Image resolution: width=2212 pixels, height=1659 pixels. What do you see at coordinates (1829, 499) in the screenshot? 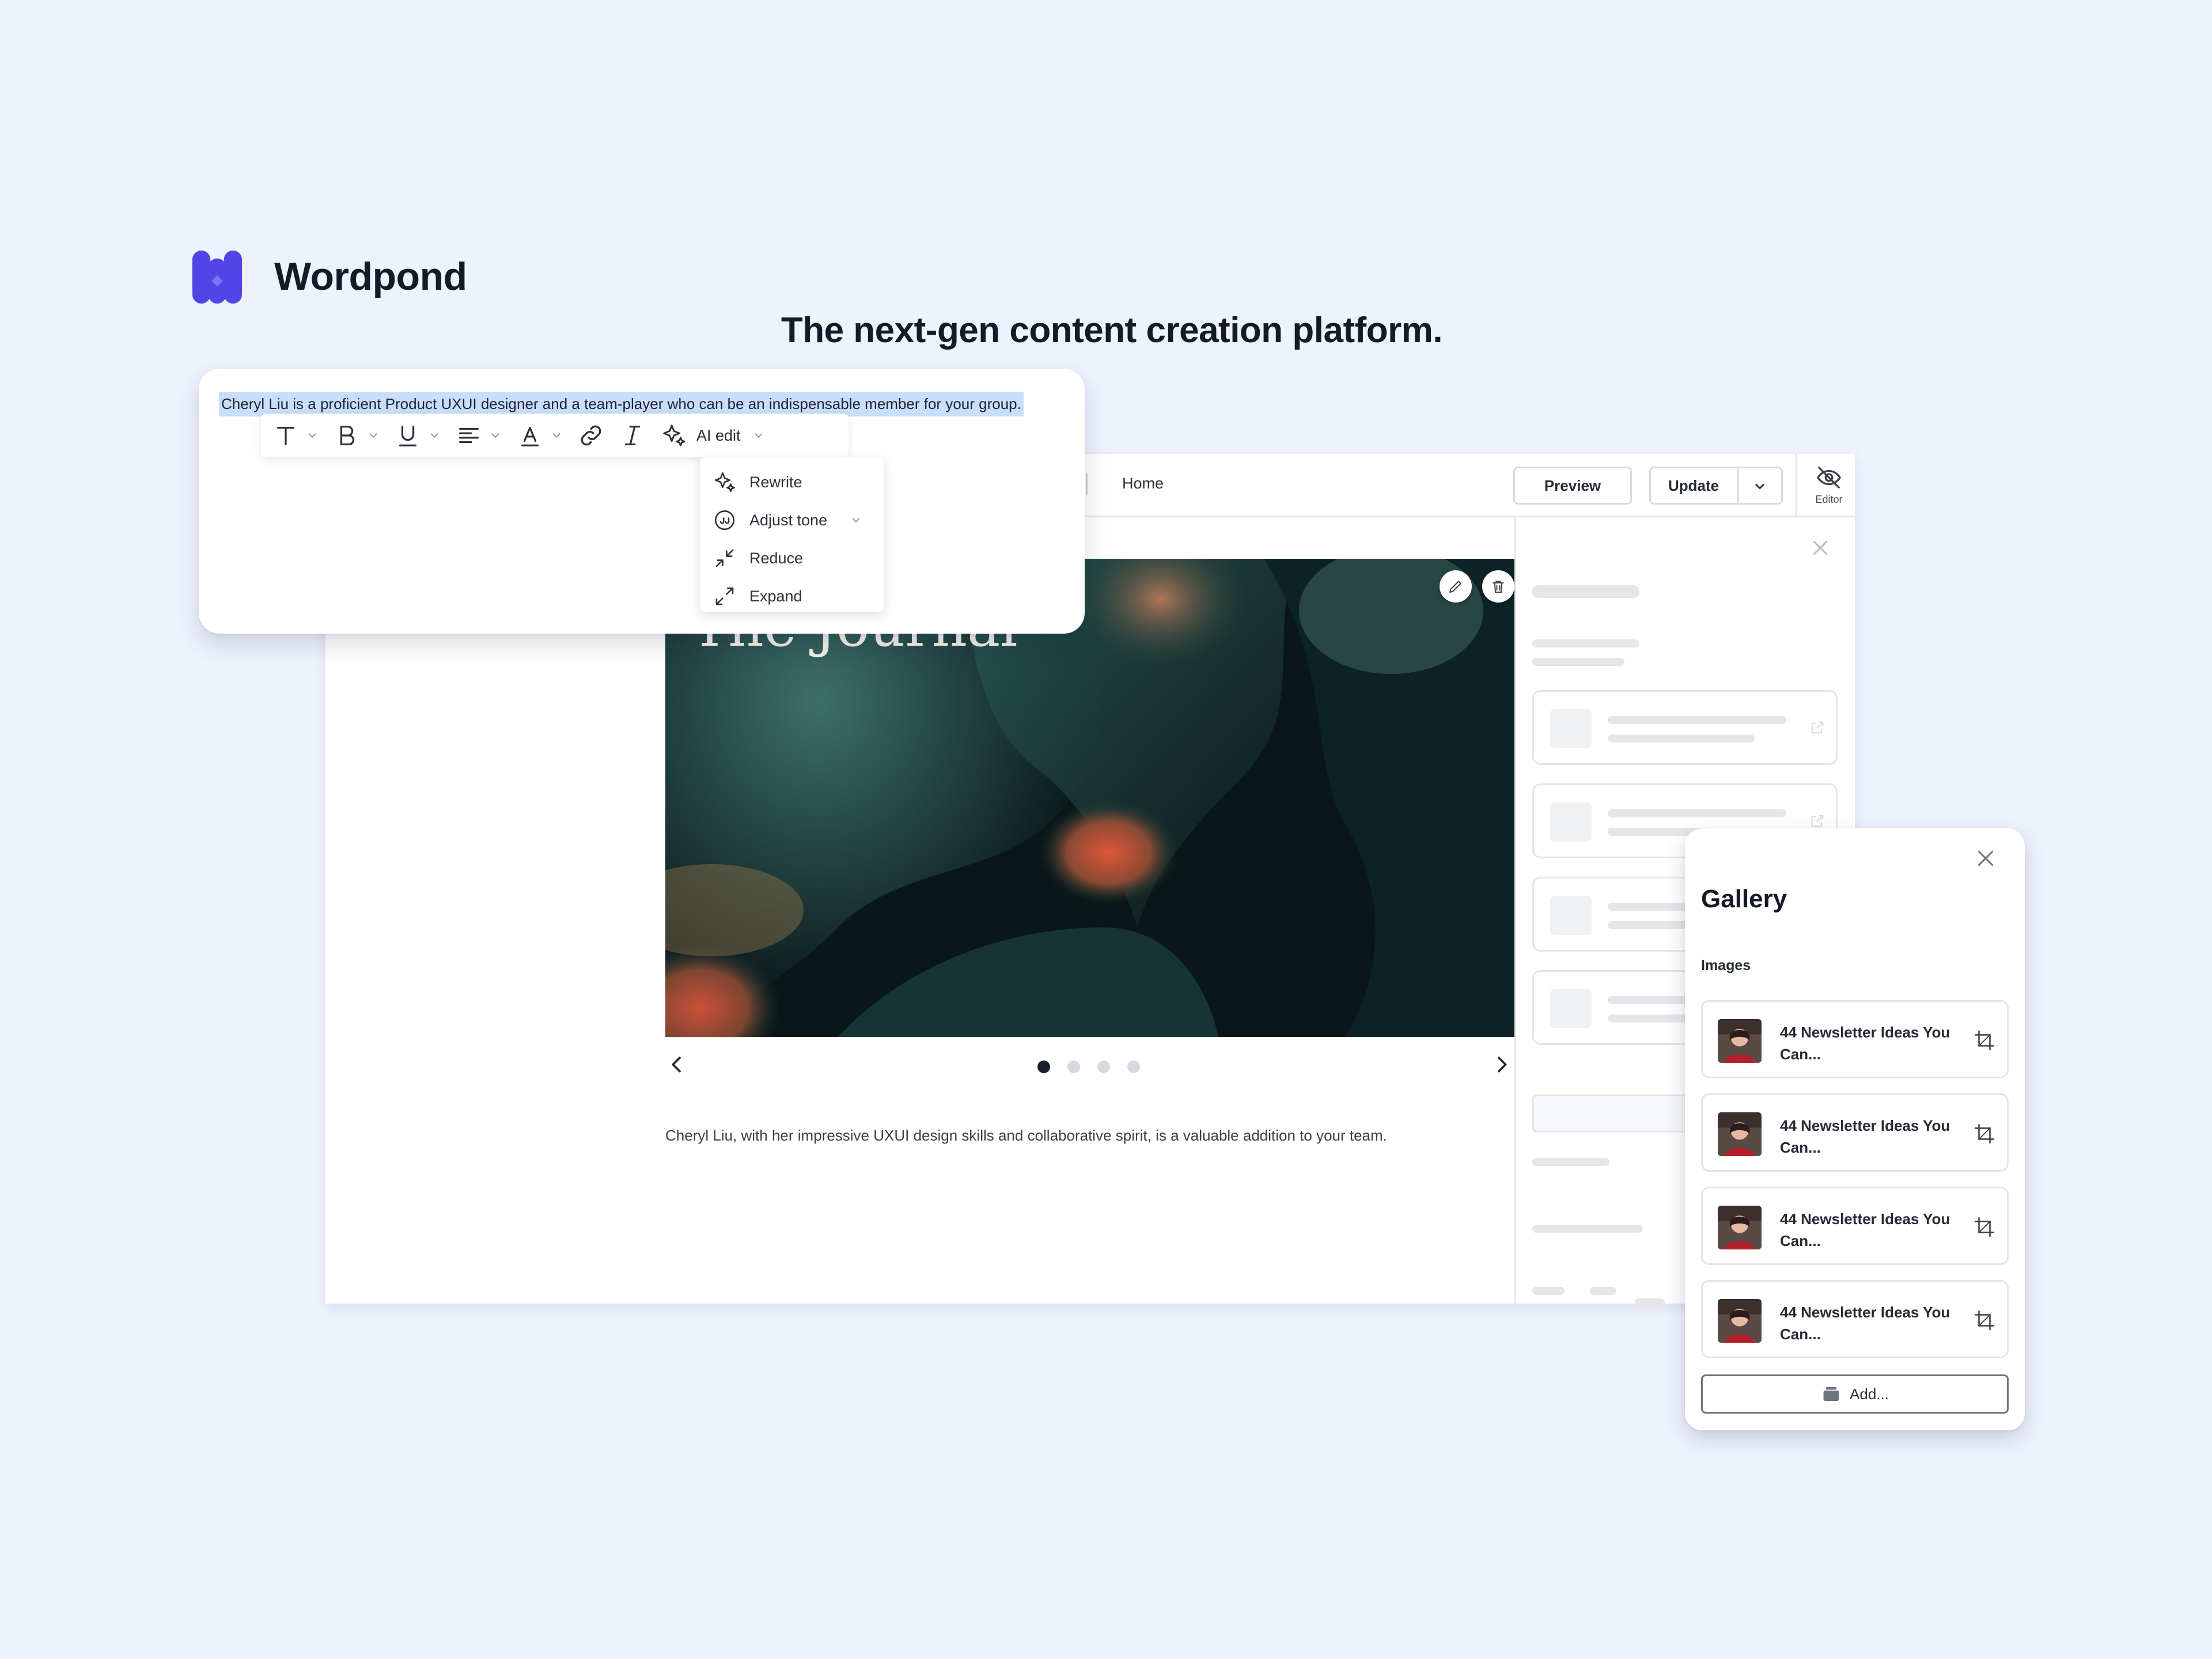
I see `editor-mode-label: Editor` at bounding box center [1829, 499].